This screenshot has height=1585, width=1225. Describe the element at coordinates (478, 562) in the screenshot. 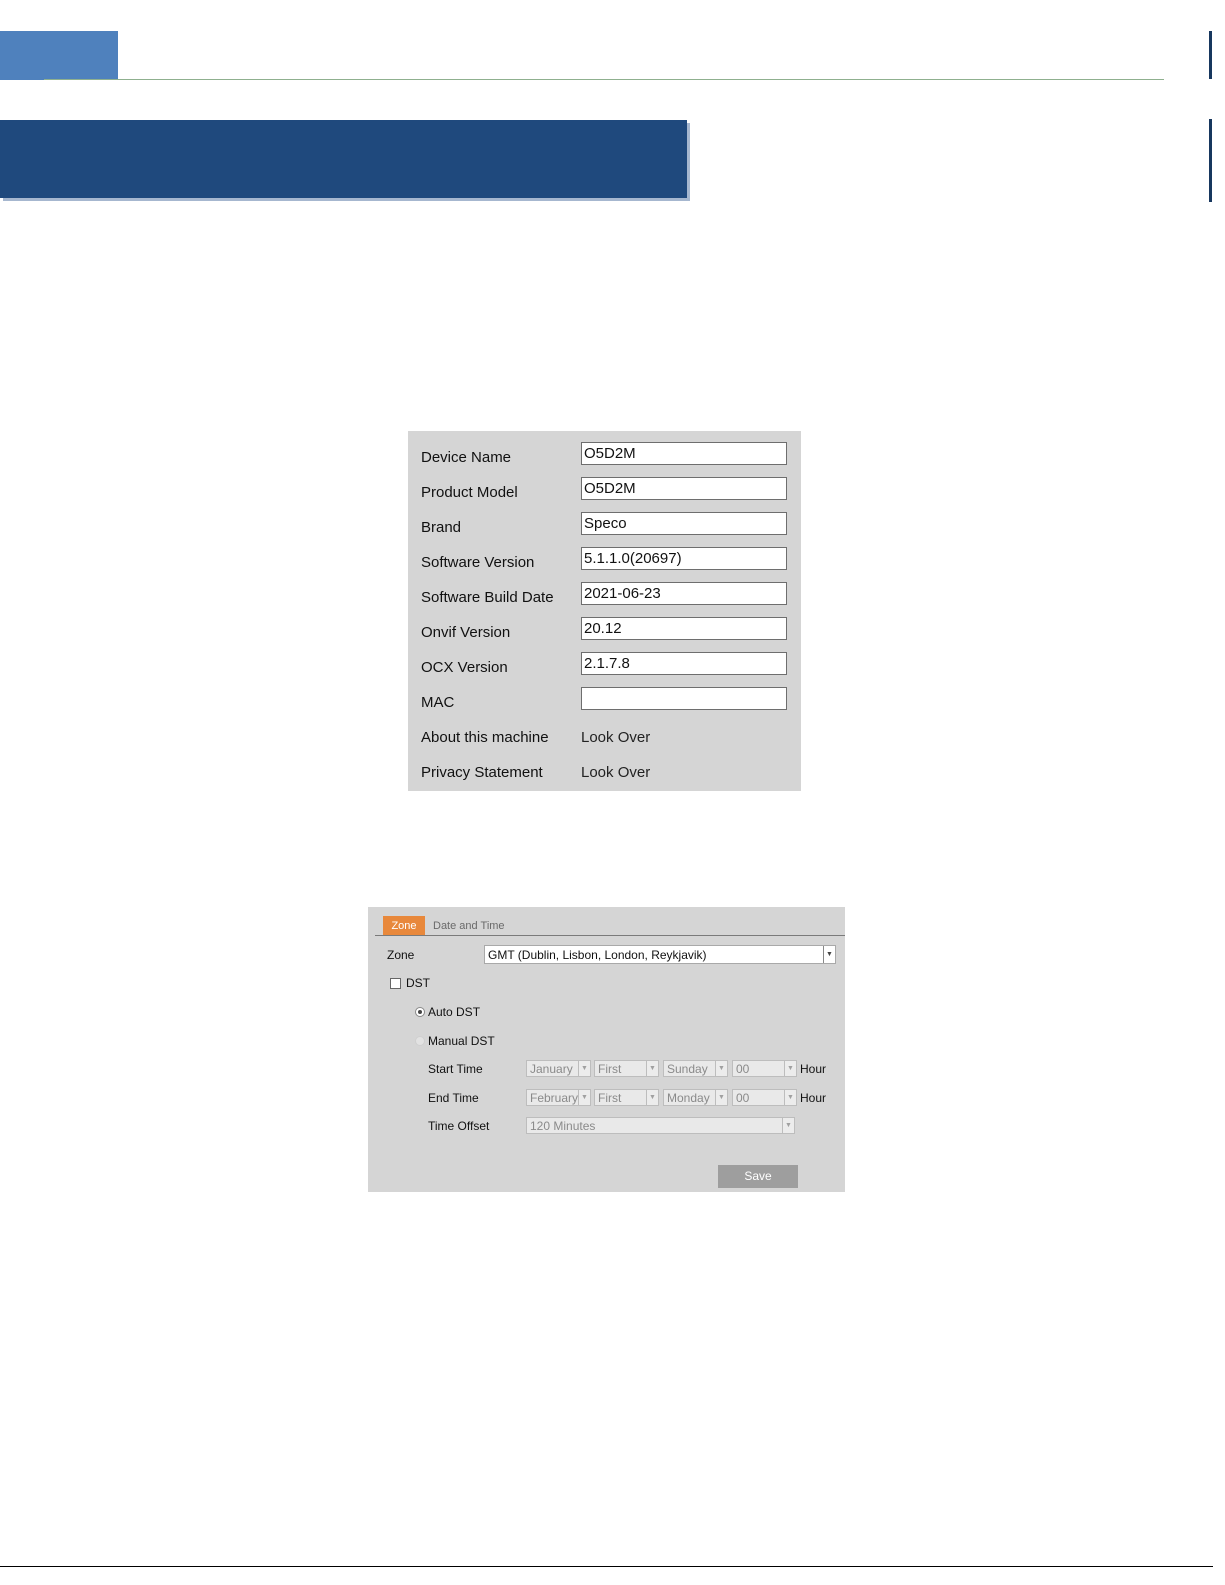

I see `software-version-label: Software Version` at that location.